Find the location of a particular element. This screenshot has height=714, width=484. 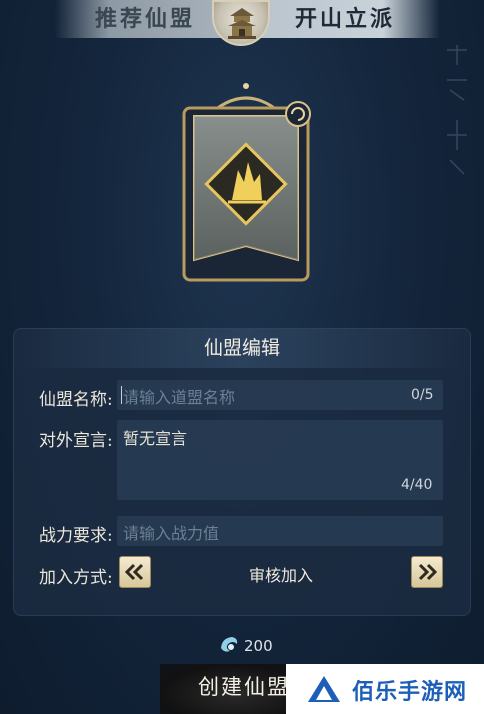

power-requirement-input: 请输入战力值 is located at coordinates (280, 531).